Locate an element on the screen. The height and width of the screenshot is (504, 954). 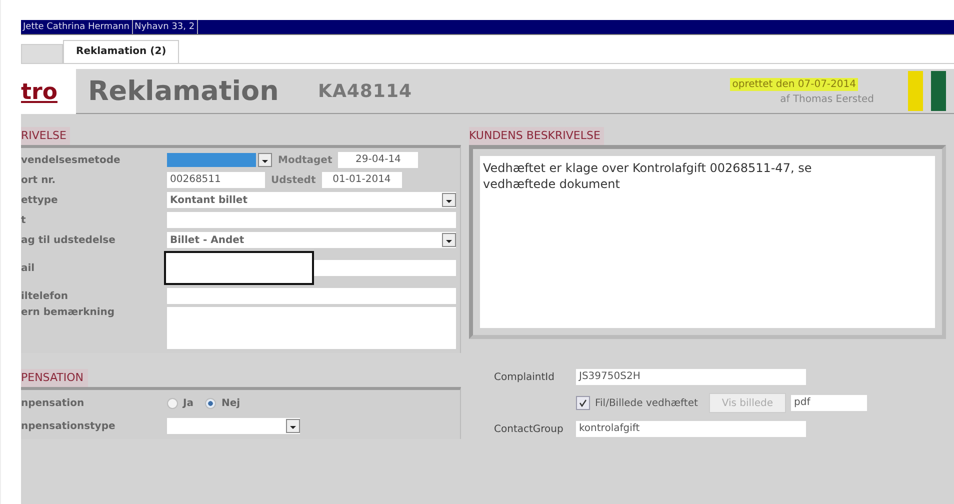
remark-field is located at coordinates (311, 328).